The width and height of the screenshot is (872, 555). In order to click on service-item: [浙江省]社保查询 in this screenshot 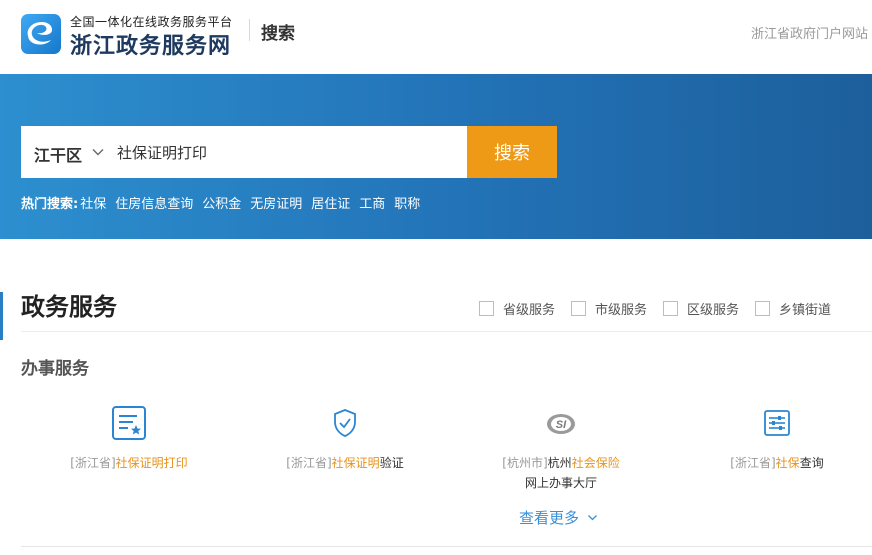, I will do `click(774, 439)`.